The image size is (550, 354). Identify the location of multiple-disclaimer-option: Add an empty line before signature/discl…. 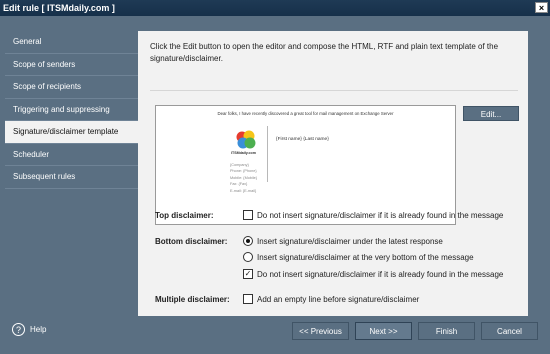
(331, 299).